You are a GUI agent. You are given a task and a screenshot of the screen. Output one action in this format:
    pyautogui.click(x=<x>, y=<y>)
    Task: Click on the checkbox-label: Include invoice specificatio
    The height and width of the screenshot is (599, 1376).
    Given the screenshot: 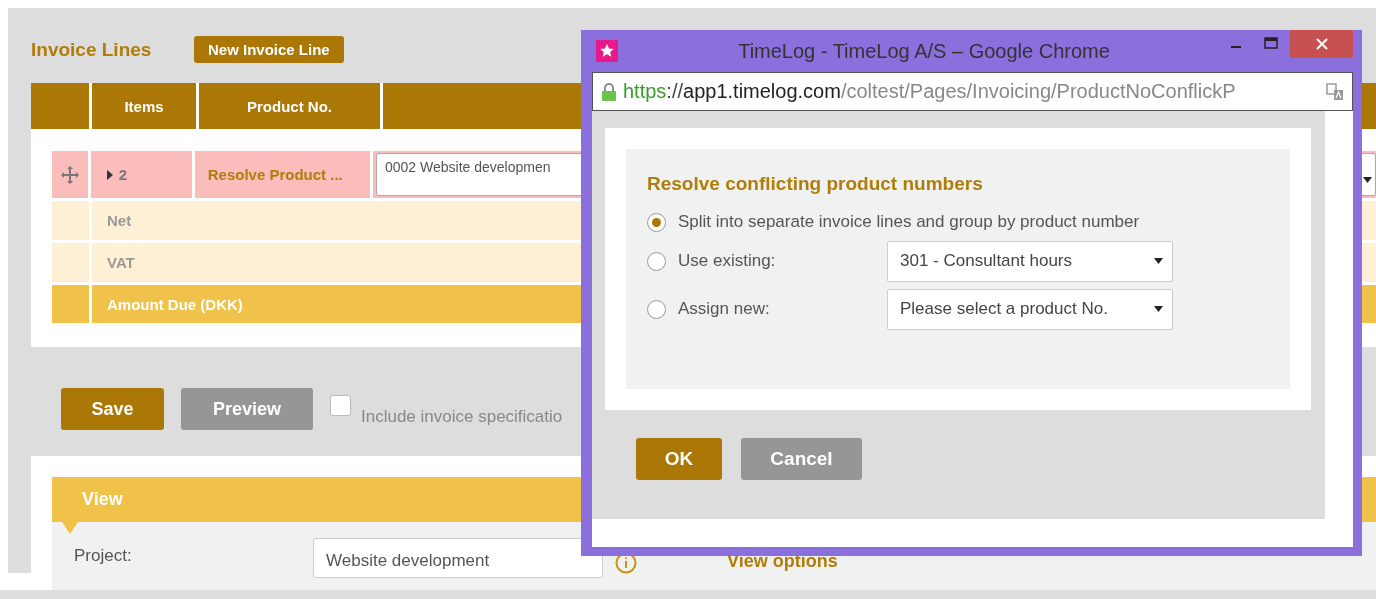 What is the action you would take?
    pyautogui.click(x=462, y=417)
    